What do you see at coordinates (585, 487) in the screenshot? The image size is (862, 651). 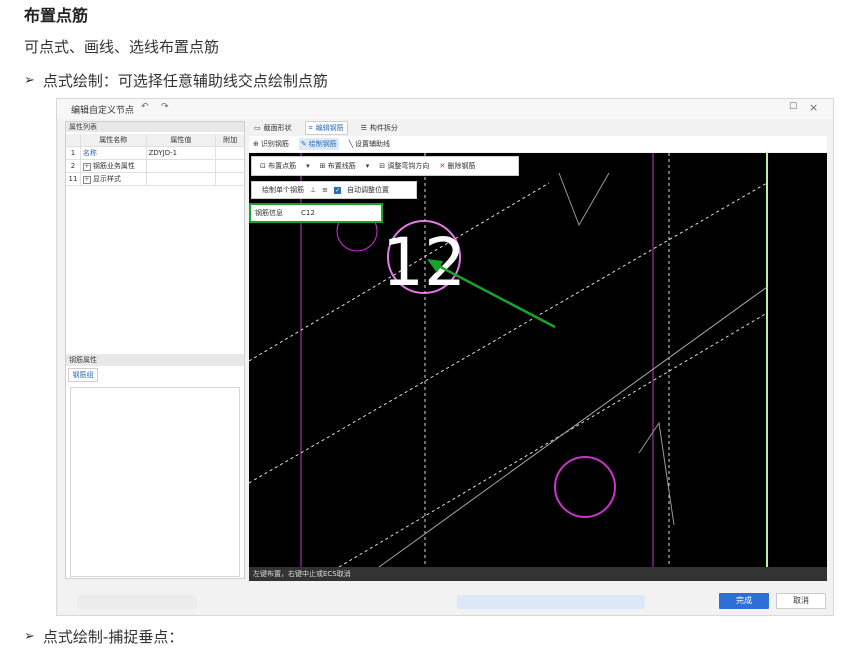 I see `rebar-circle` at bounding box center [585, 487].